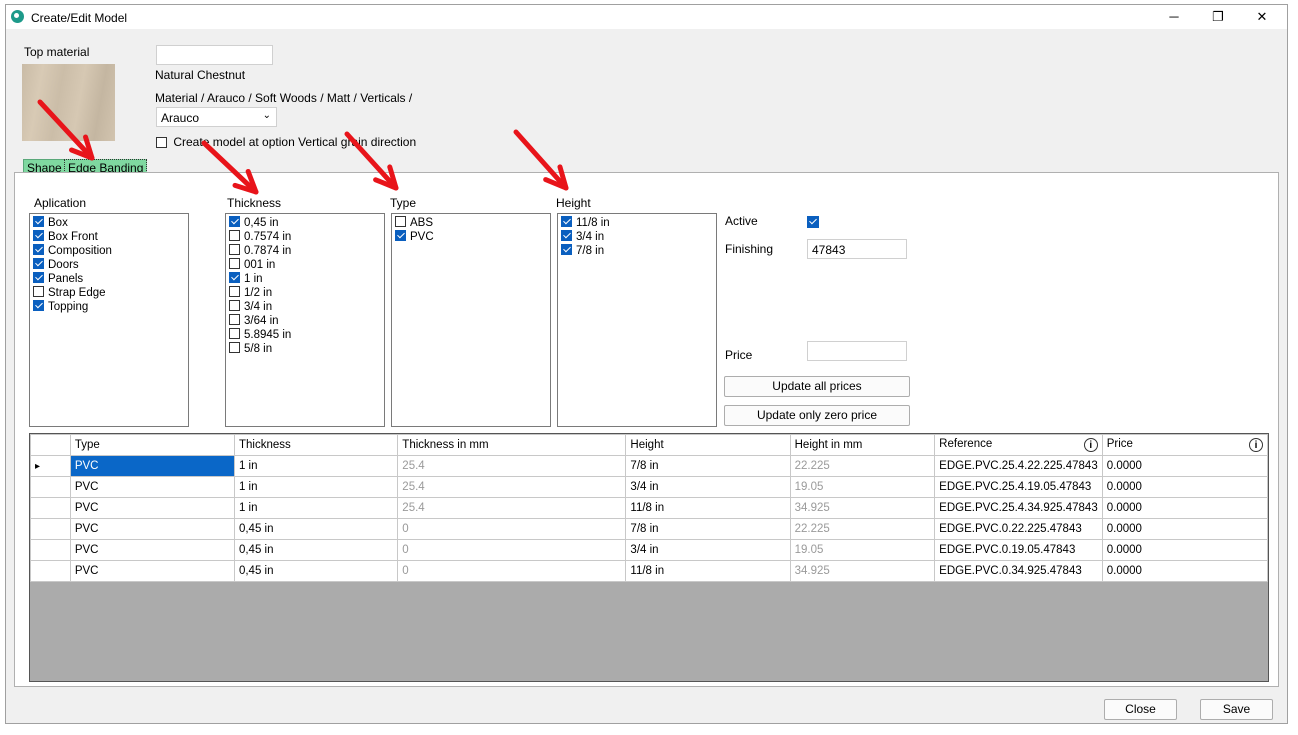 The height and width of the screenshot is (735, 1298). Describe the element at coordinates (305, 265) in the screenshot. I see `thickness-item: 001 in` at that location.